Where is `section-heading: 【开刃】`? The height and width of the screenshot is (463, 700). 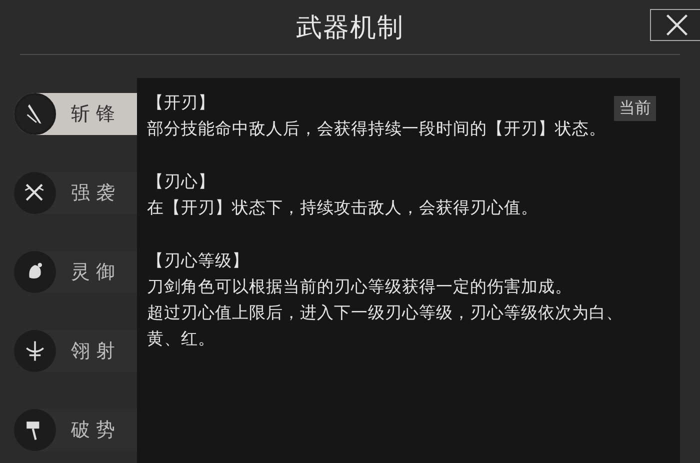
section-heading: 【开刃】 is located at coordinates (181, 103).